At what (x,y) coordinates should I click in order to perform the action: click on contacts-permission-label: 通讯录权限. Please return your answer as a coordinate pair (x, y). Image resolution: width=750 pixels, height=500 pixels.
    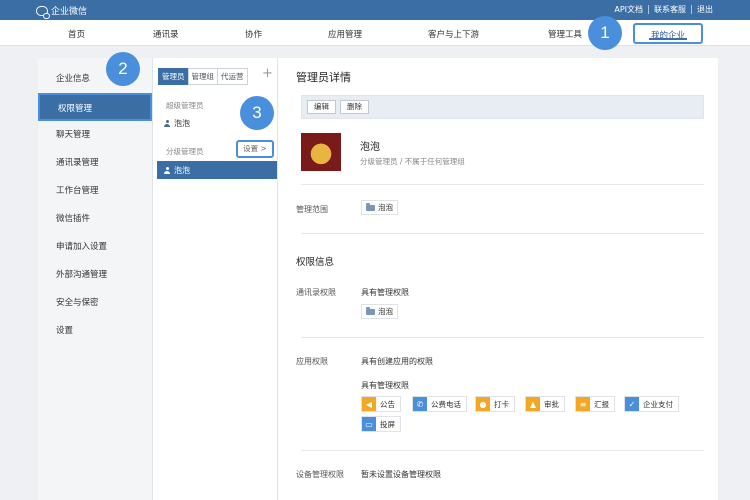
    Looking at the image, I should click on (316, 292).